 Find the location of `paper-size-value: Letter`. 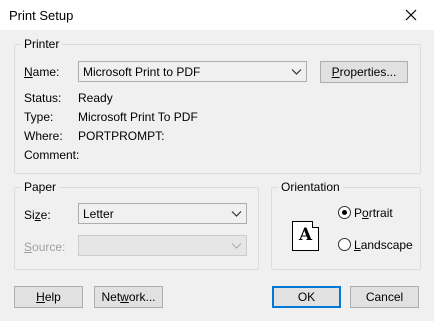

paper-size-value: Letter is located at coordinates (98, 213).